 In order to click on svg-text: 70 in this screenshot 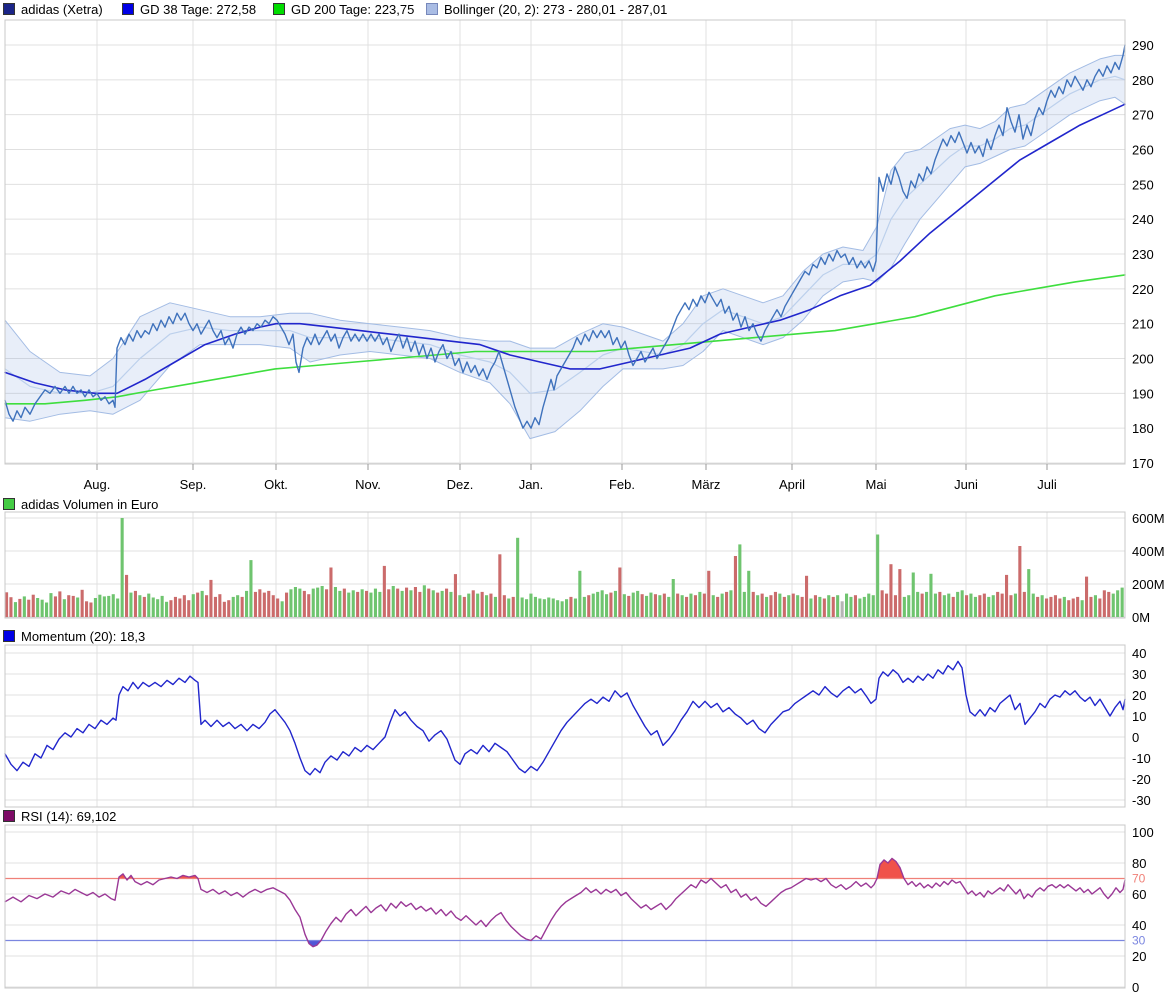, I will do `click(1139, 879)`.